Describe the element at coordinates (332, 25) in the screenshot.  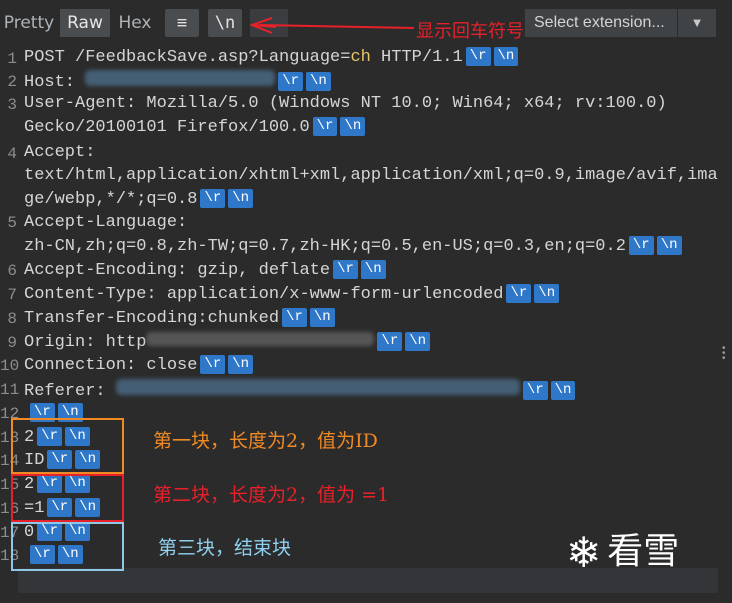
I see `annotation-arrow-icon` at that location.